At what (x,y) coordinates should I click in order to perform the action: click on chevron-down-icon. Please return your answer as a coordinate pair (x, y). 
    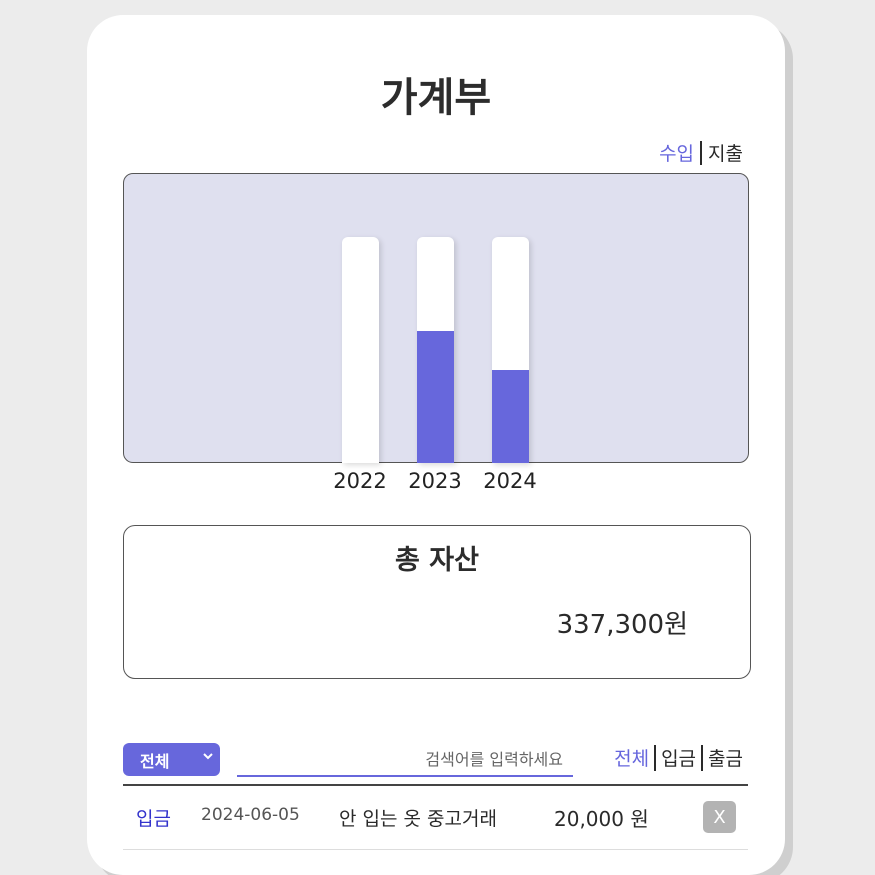
    Looking at the image, I should click on (208, 756).